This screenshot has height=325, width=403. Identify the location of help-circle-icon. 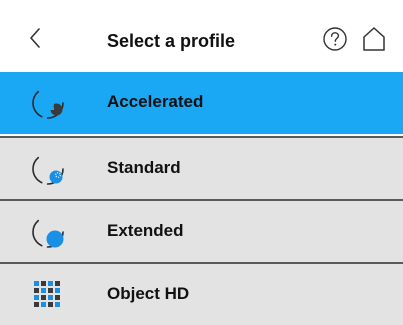
(335, 39).